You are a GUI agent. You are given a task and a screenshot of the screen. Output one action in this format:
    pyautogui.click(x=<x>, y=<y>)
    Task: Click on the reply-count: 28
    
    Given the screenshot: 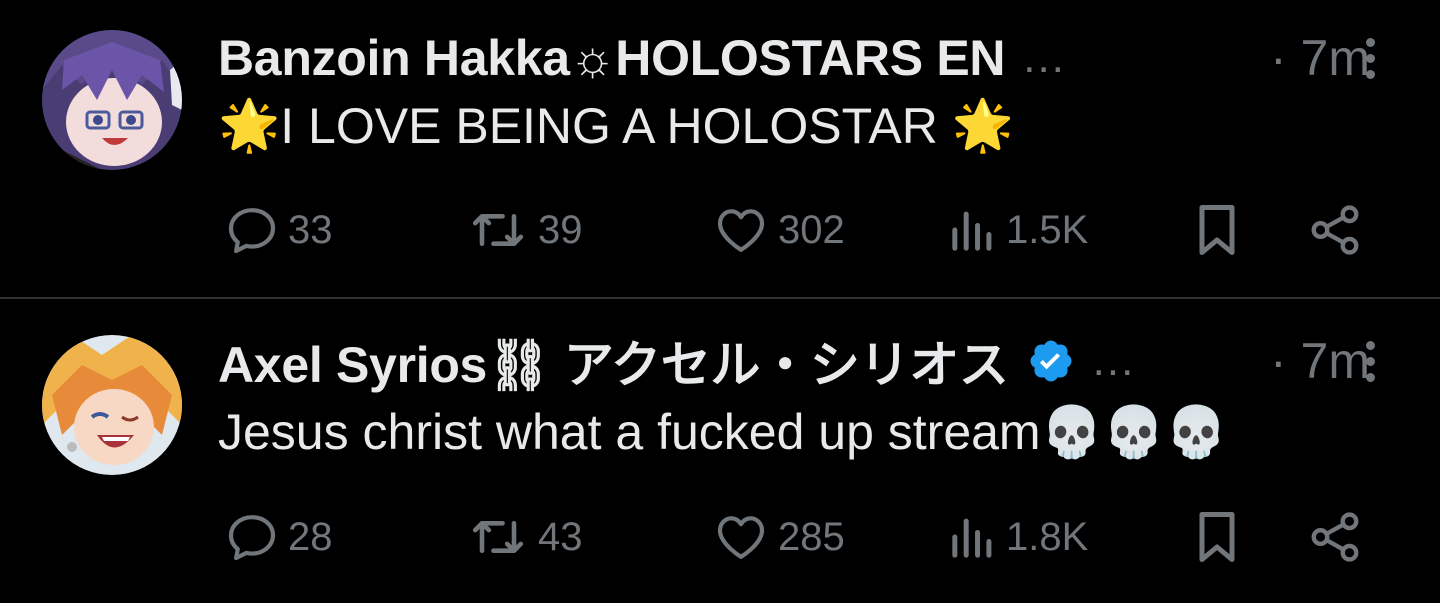 What is the action you would take?
    pyautogui.click(x=310, y=536)
    